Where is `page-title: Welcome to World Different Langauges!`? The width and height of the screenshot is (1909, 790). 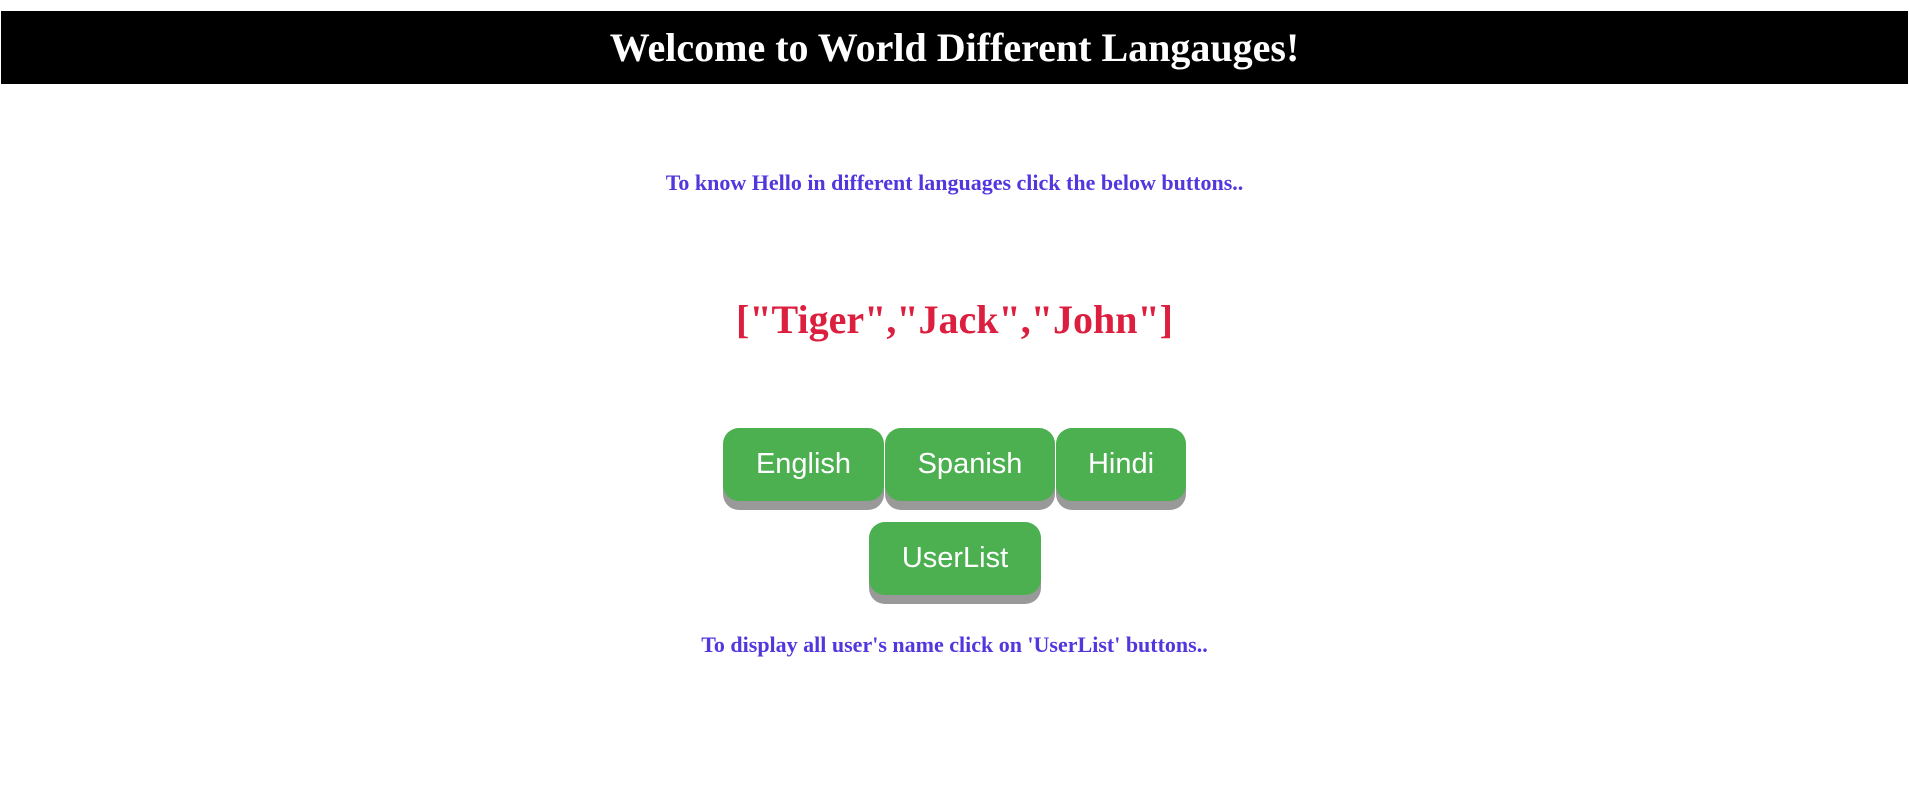 page-title: Welcome to World Different Langauges! is located at coordinates (954, 47).